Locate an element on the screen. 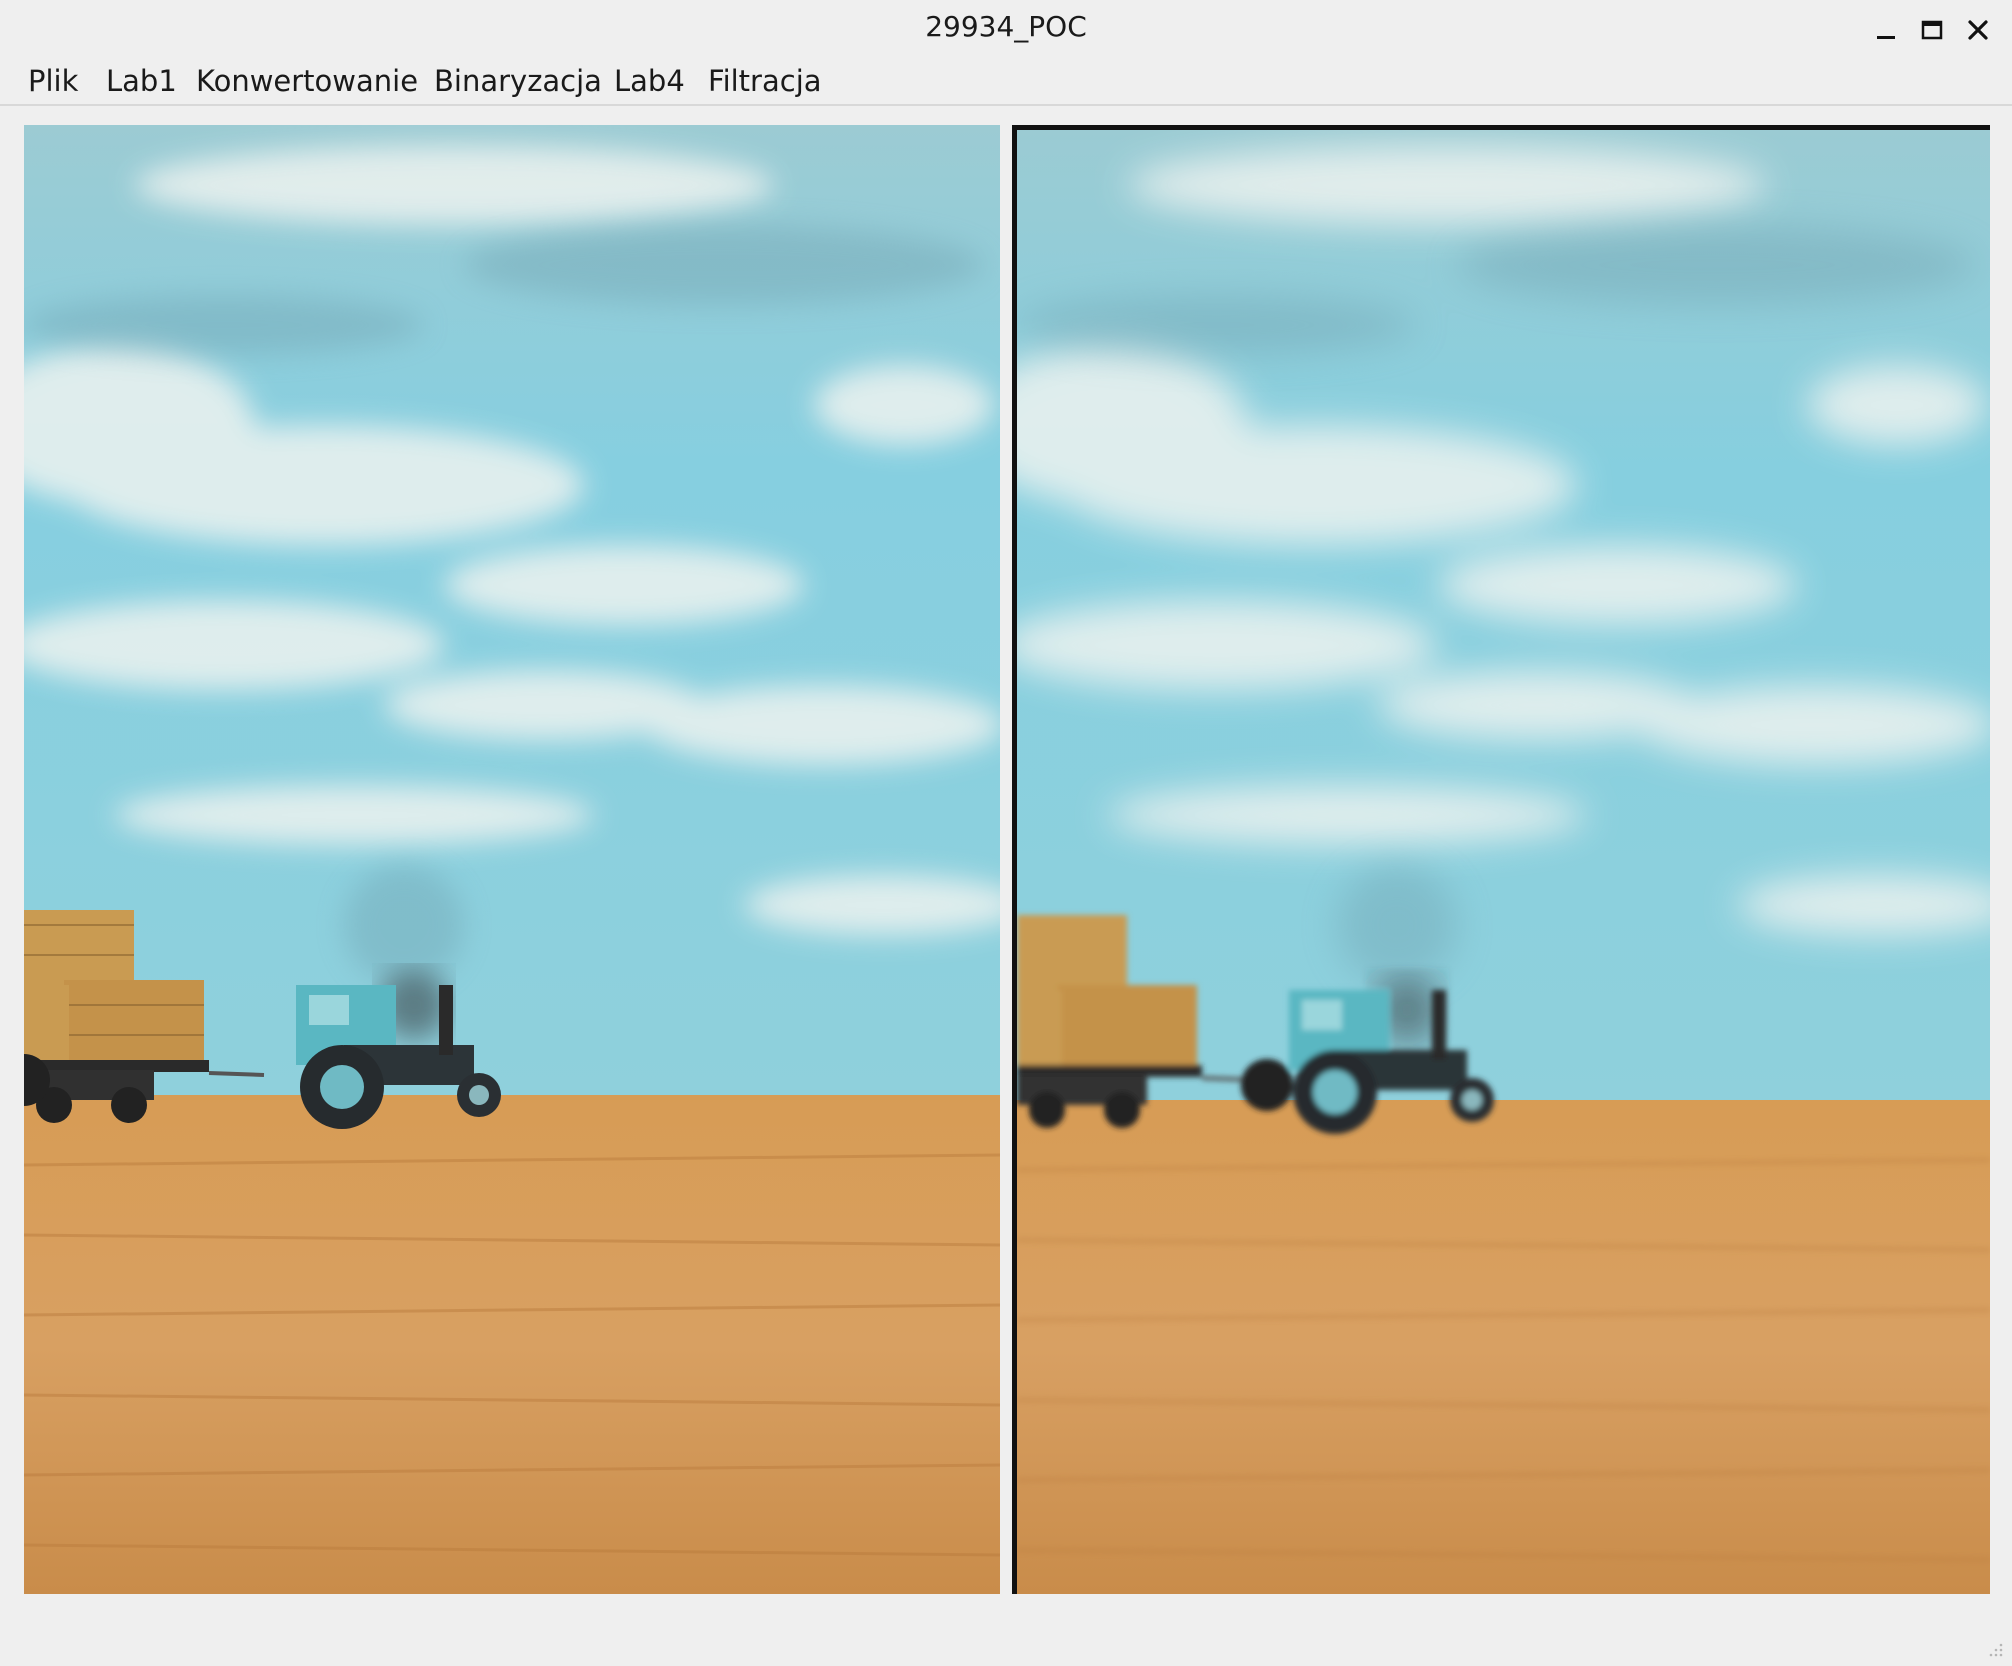  window-title: 29934_POC is located at coordinates (1006, 26).